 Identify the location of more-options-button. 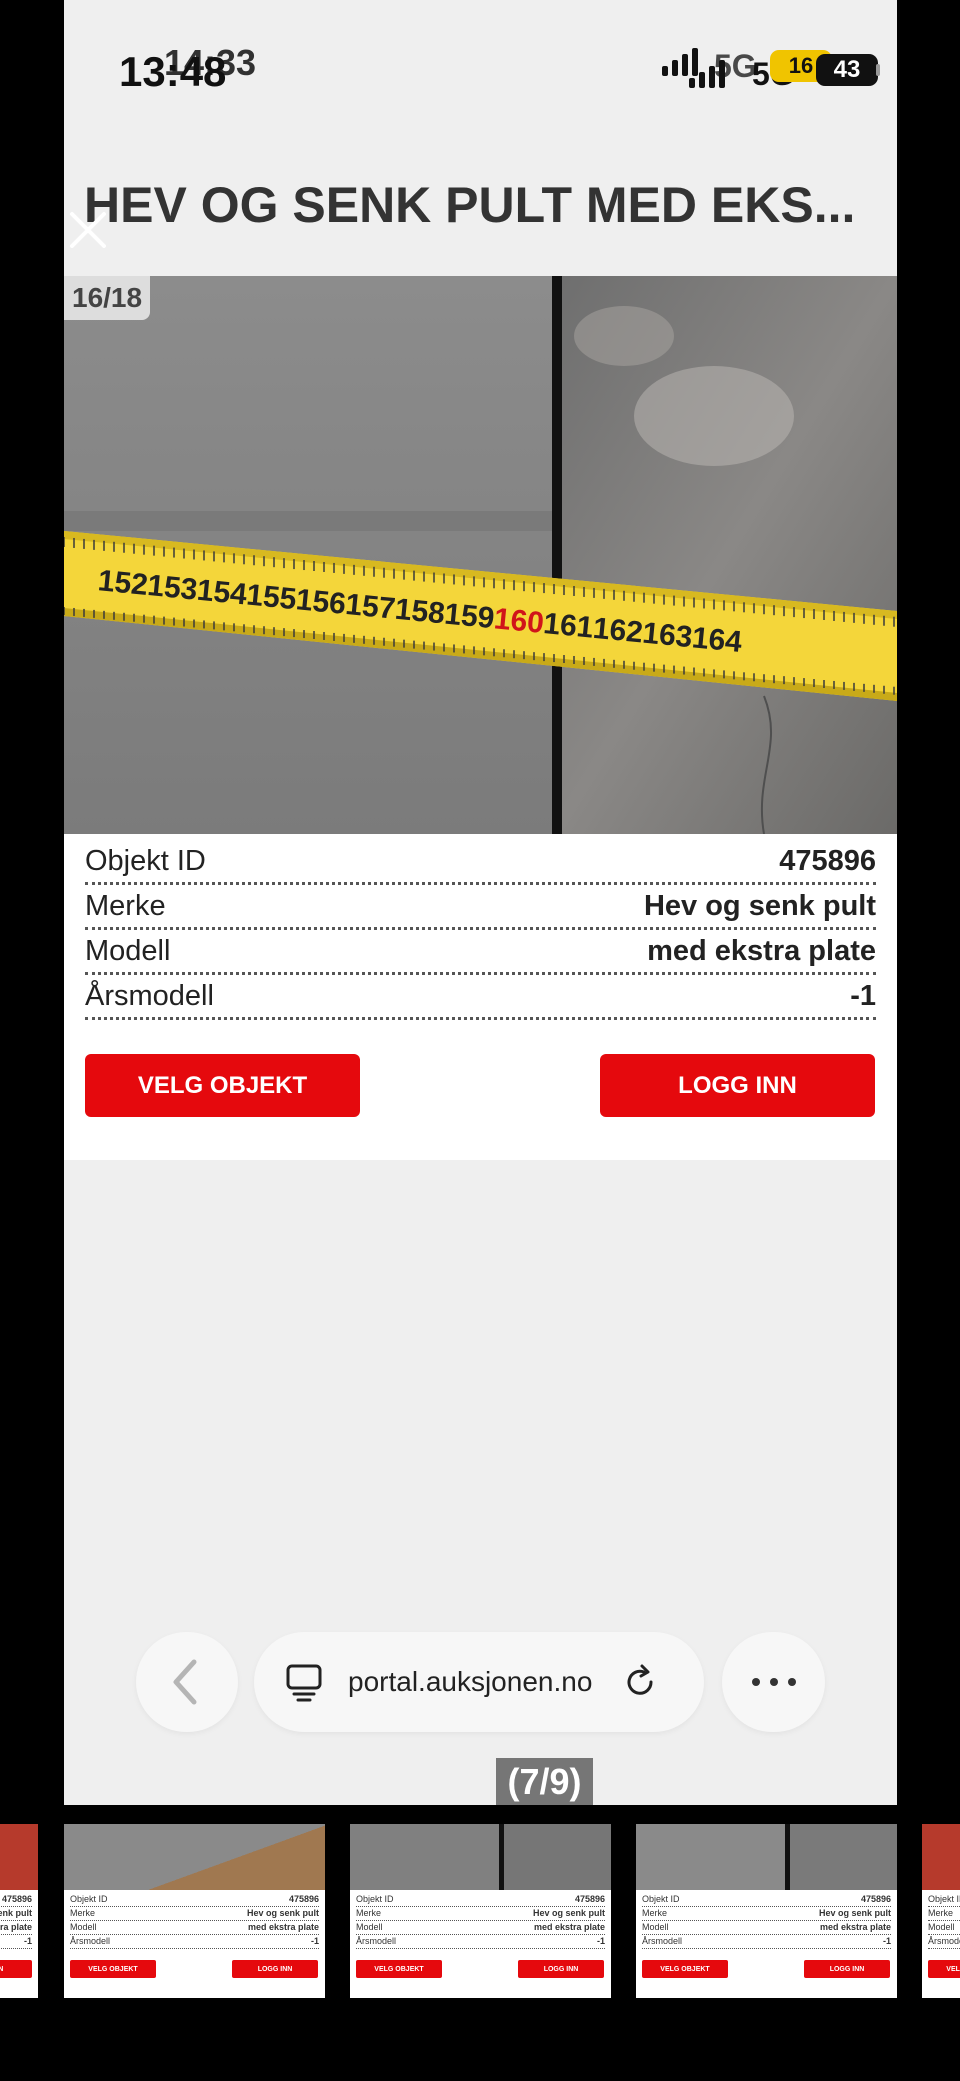
(773, 1682).